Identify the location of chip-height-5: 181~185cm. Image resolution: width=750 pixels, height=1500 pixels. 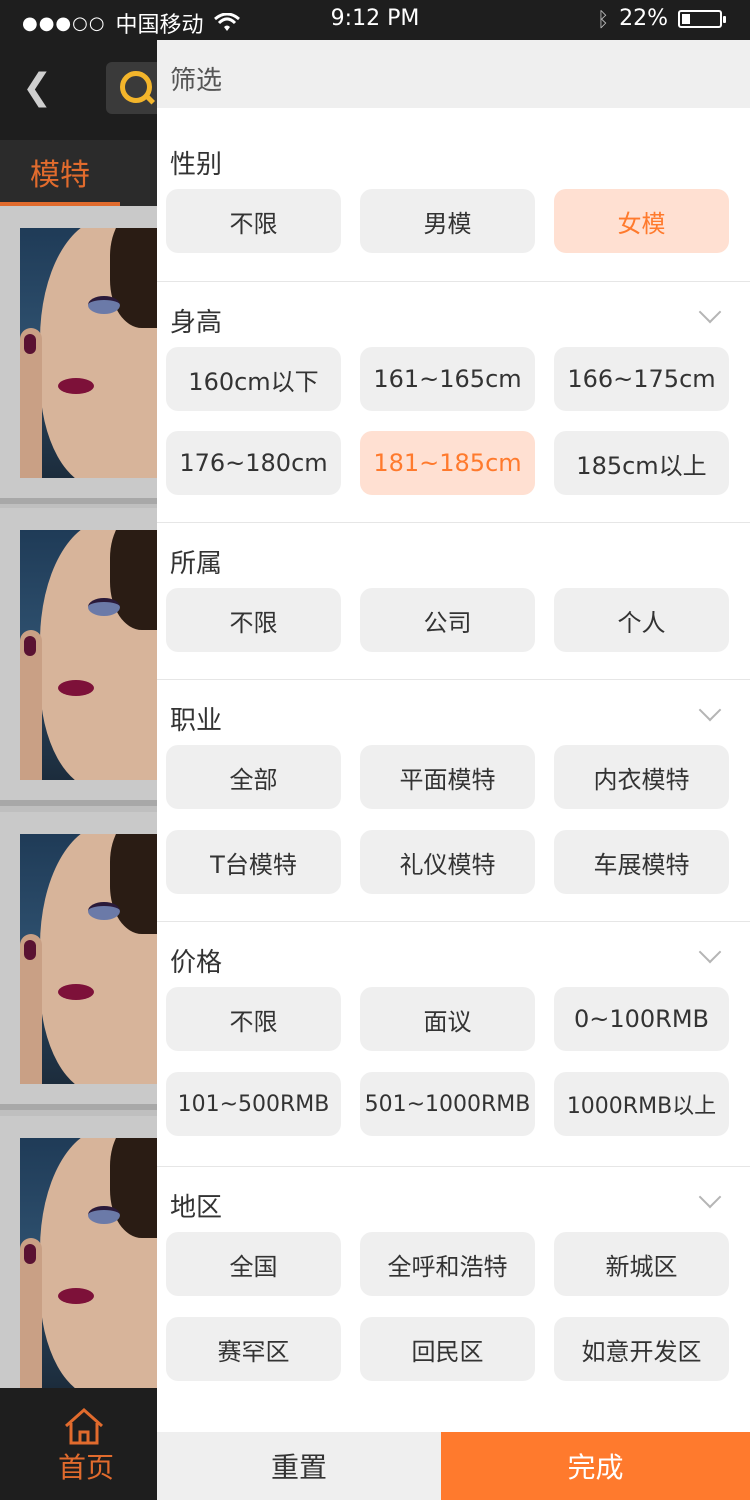
(447, 463).